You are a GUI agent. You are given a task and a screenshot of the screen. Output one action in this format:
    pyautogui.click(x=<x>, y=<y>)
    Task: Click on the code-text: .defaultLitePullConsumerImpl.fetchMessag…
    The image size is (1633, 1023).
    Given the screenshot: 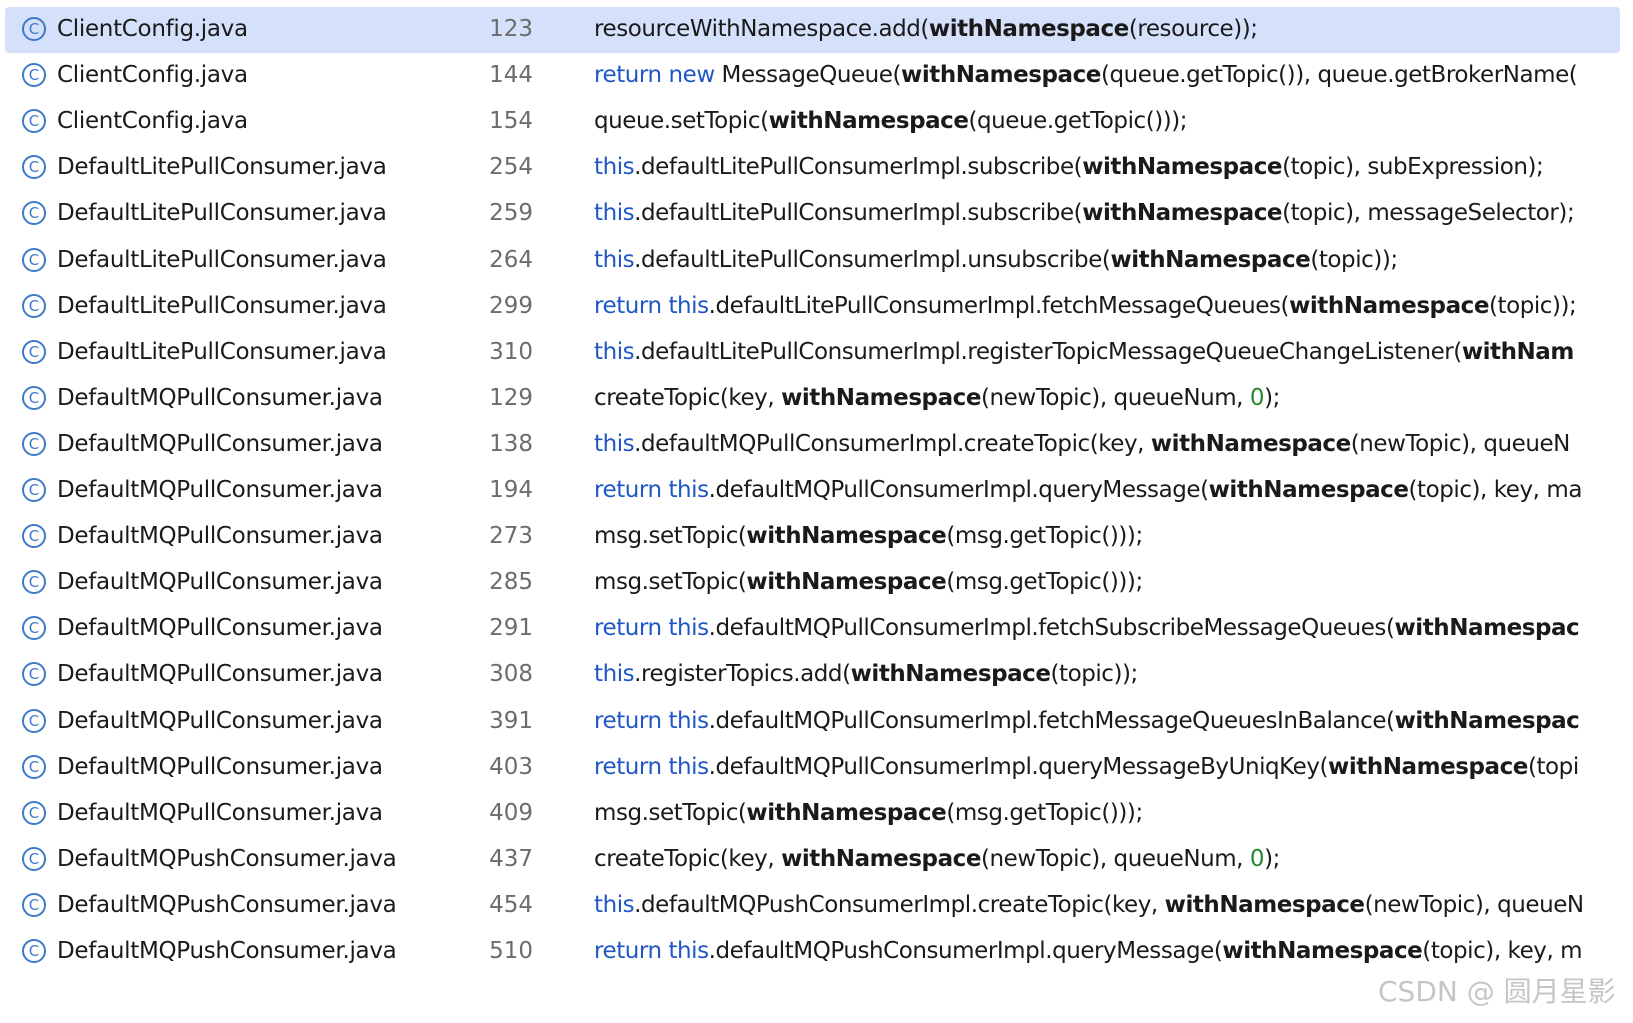 What is the action you would take?
    pyautogui.click(x=999, y=305)
    